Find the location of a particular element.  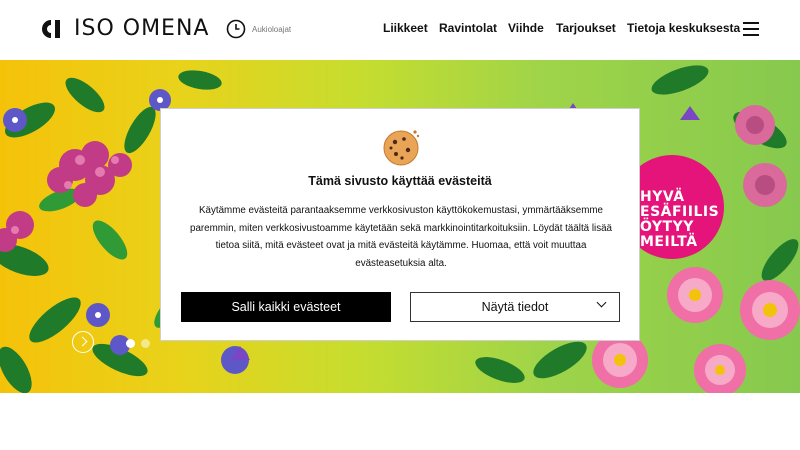

opening-hours-link: Aukioloajat is located at coordinates (258, 29).